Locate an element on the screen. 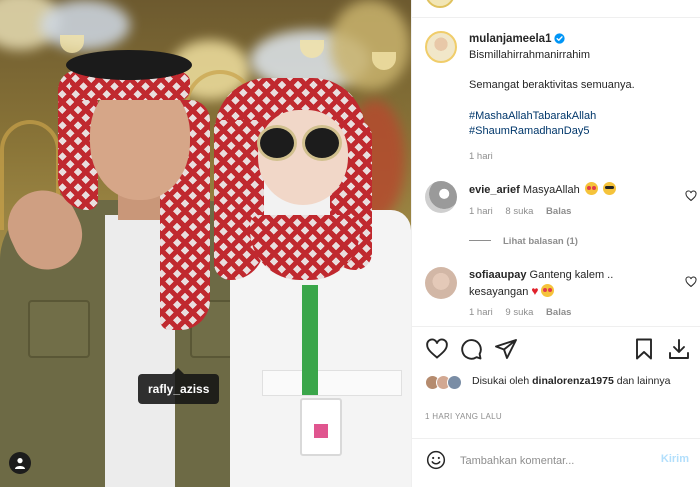 The image size is (700, 487). comment-body: MasyaAllah is located at coordinates (551, 190).